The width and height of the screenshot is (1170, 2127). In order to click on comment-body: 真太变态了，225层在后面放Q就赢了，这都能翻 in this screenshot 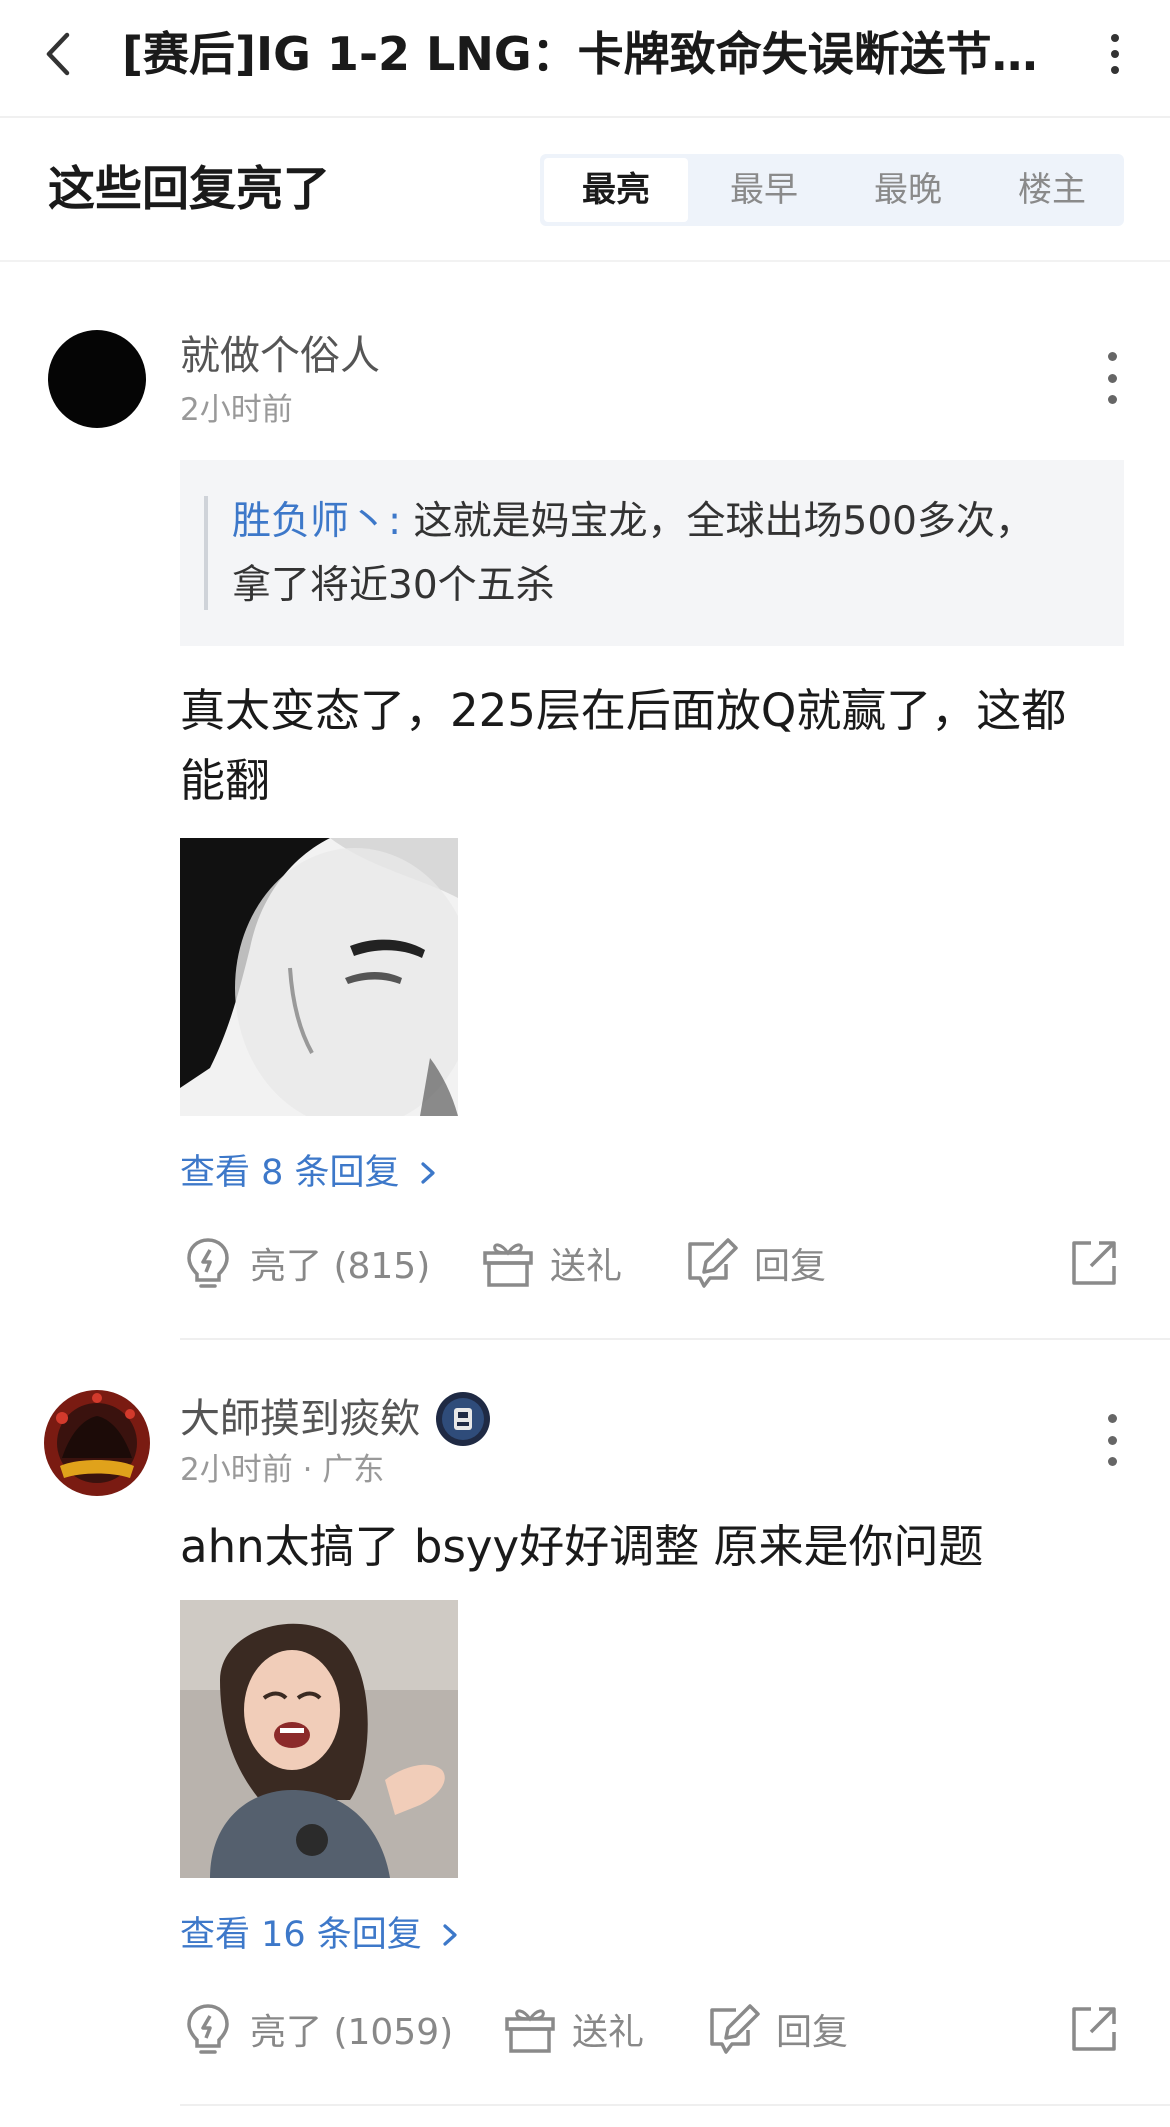, I will do `click(623, 745)`.